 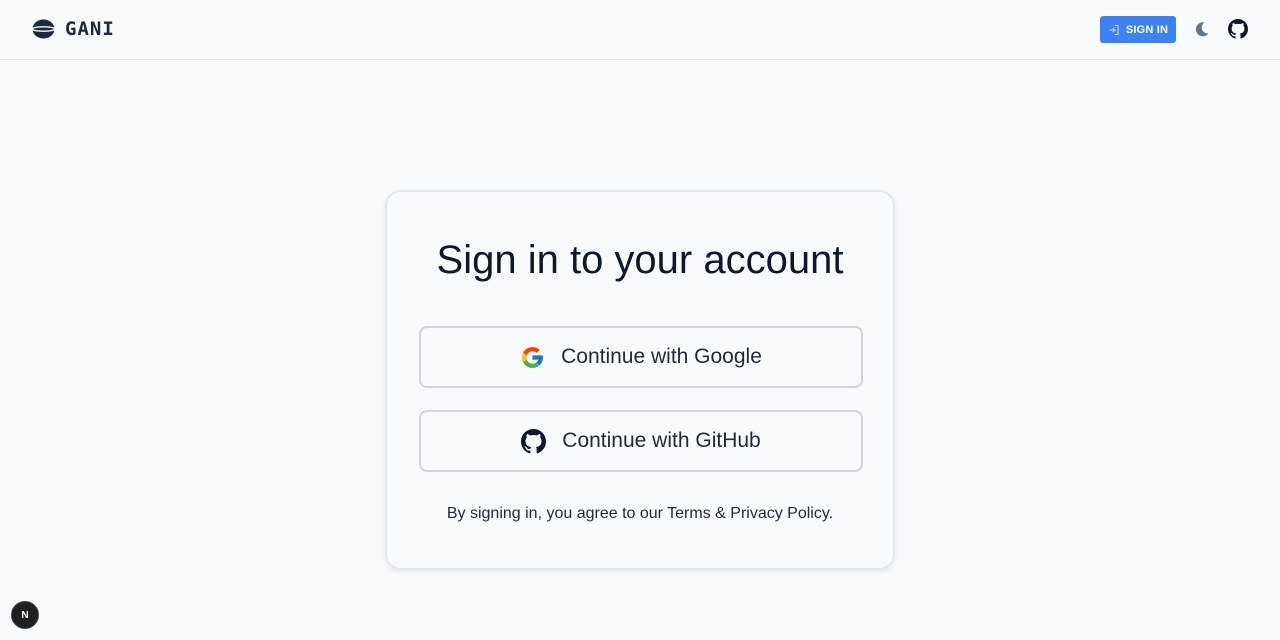 I want to click on nextjs-dev-badge: N, so click(x=25, y=615).